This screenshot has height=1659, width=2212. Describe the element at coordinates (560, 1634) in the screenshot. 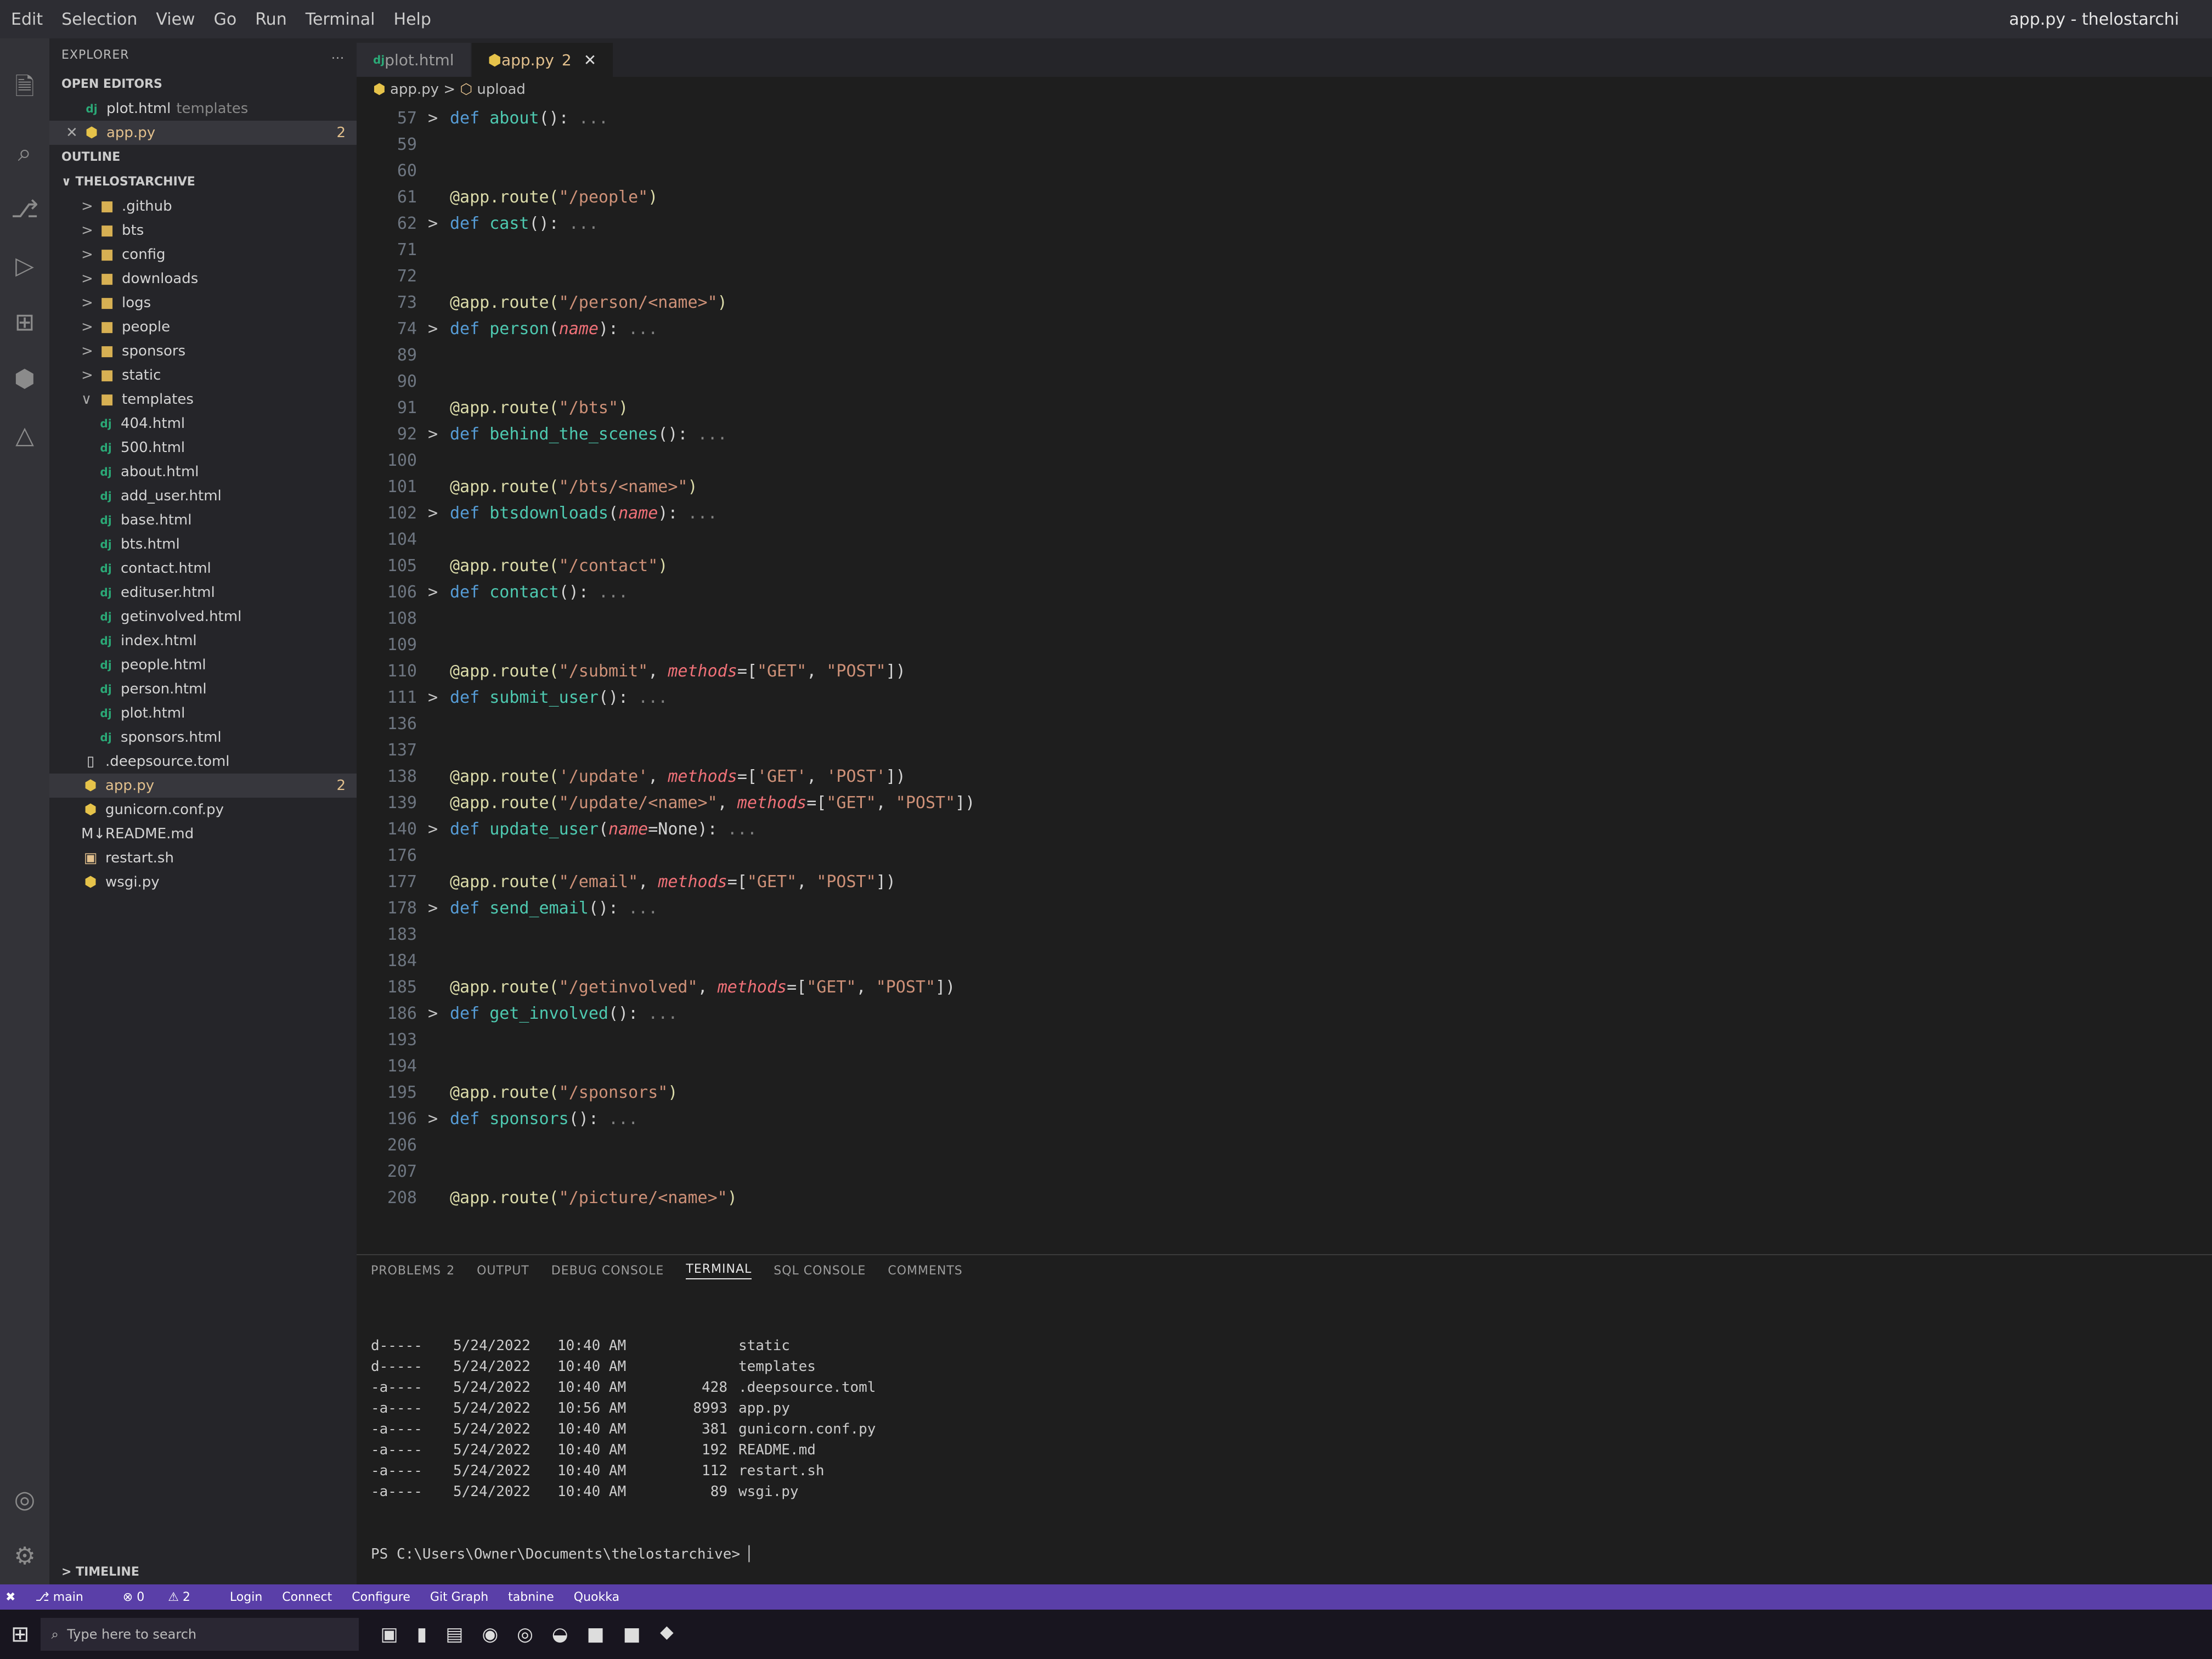

I see `discord-icon: ◒` at that location.